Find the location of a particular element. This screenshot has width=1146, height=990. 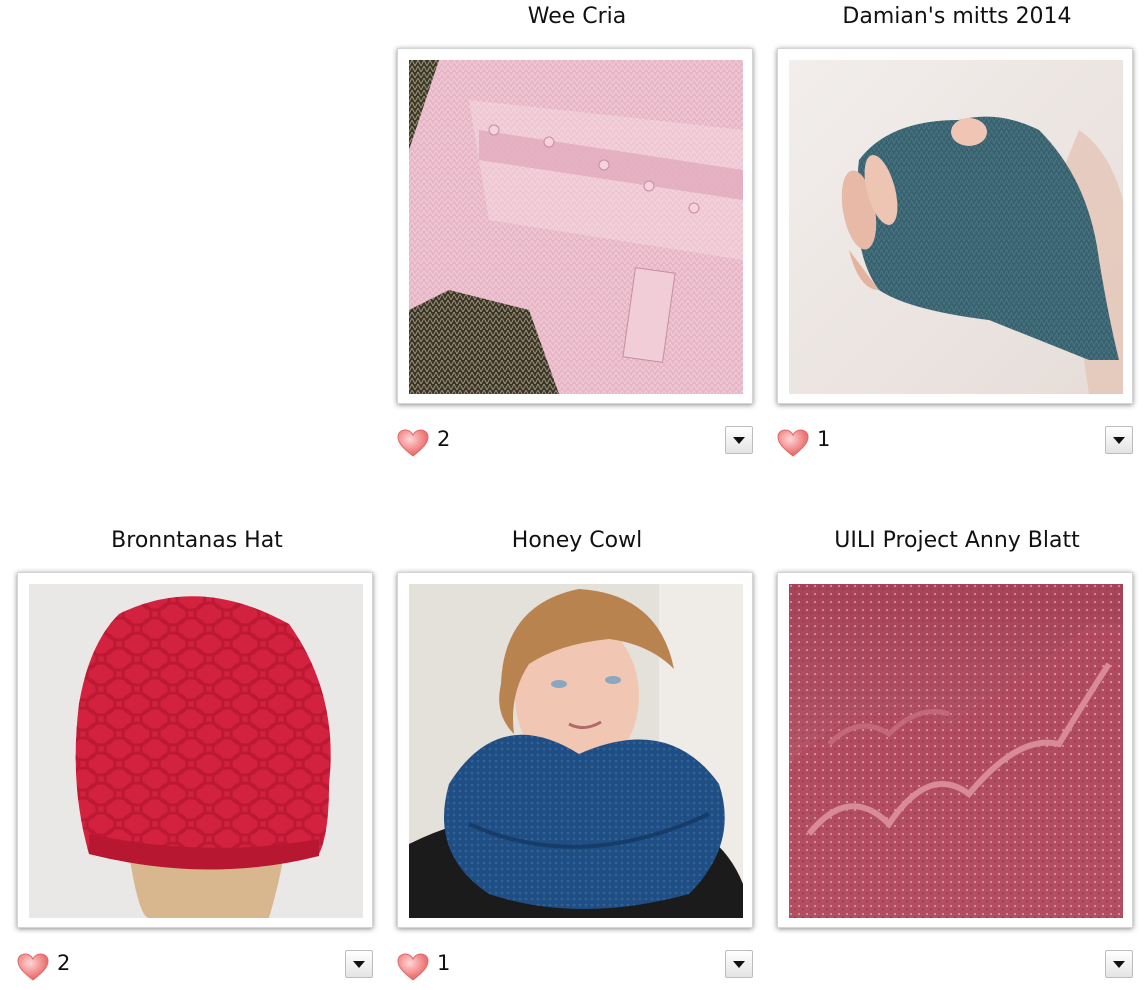

project-title: UILI Project Anny Blatt is located at coordinates (957, 541).